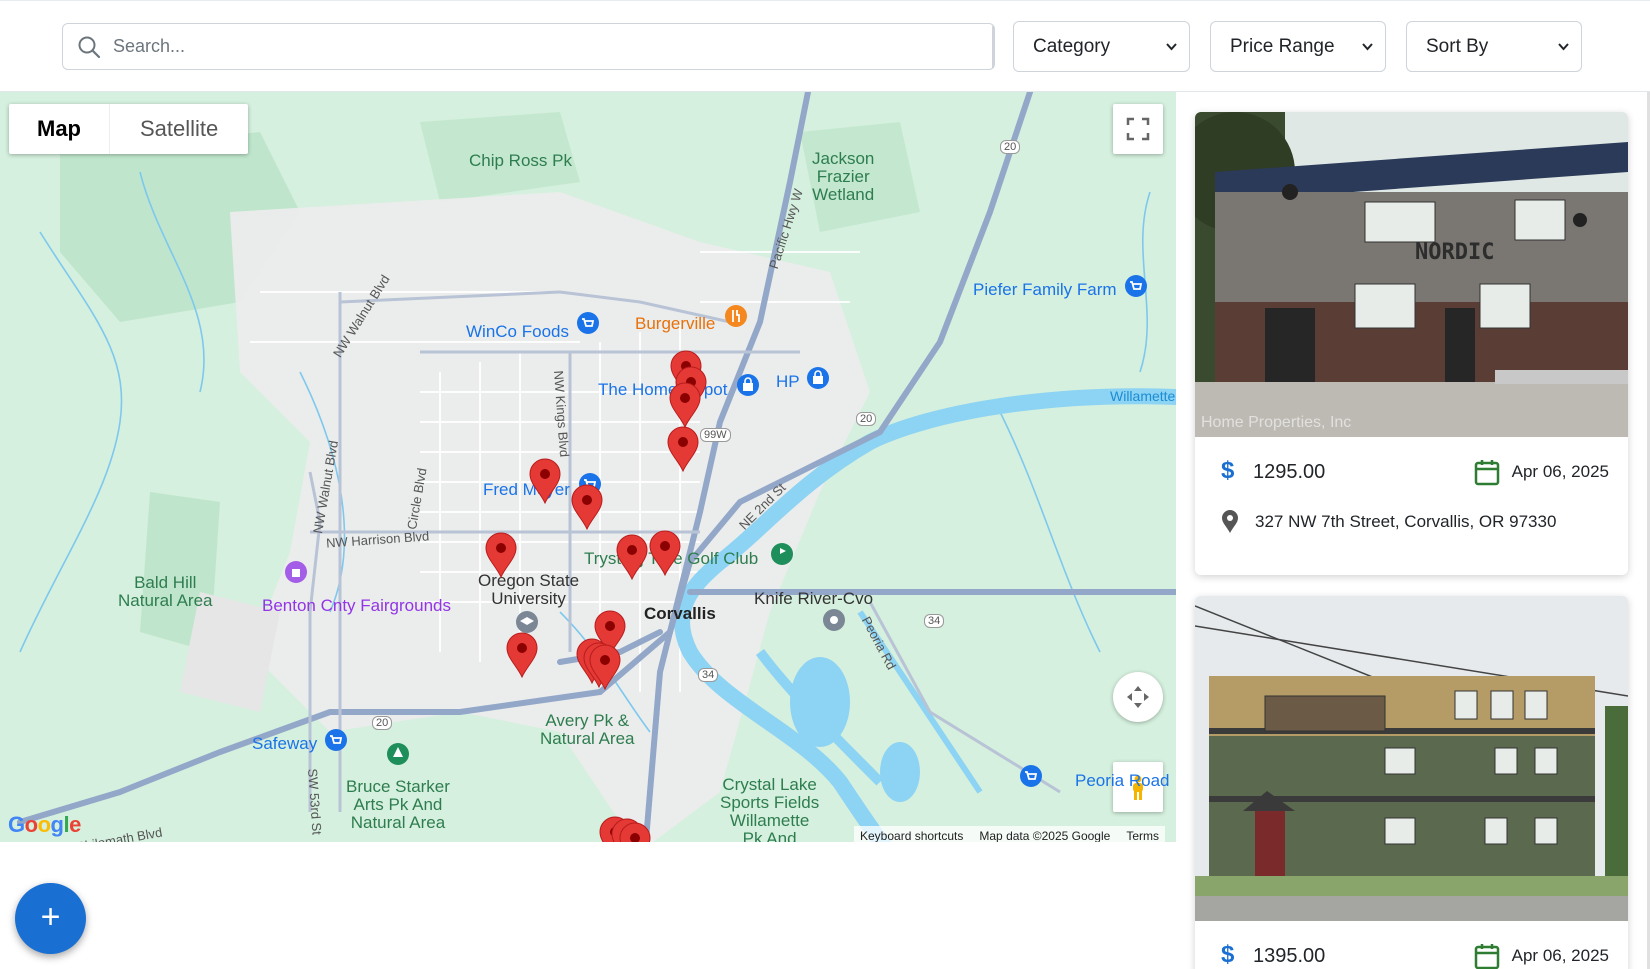  Describe the element at coordinates (843, 176) in the screenshot. I see `map-label-jackson-frazier: Jackson Frazier Wetland` at that location.